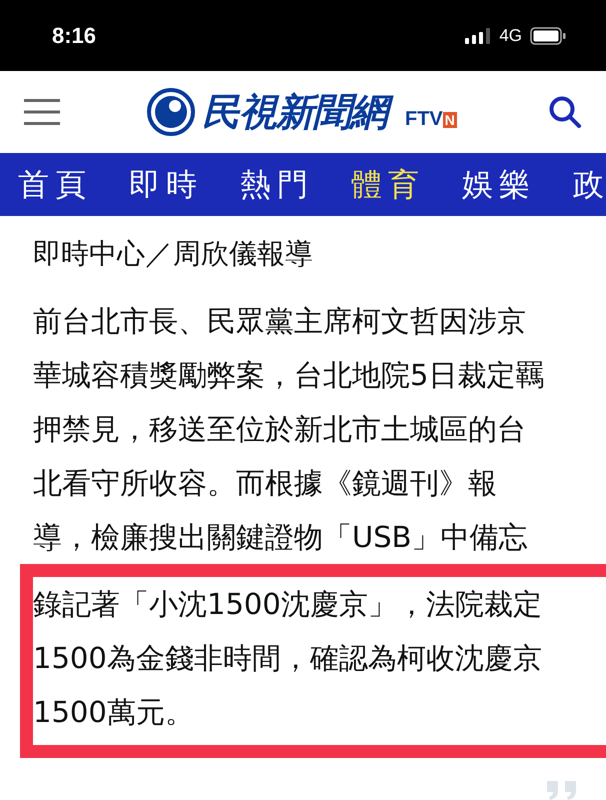 This screenshot has height=800, width=606. Describe the element at coordinates (478, 36) in the screenshot. I see `signal-icon` at that location.